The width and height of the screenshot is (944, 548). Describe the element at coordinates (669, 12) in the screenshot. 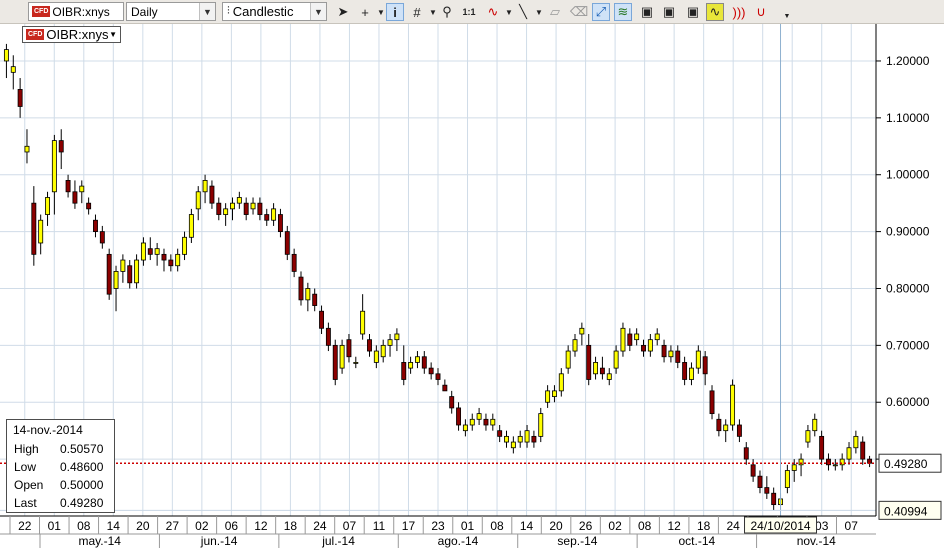

I see `picture2-icon: ▣` at that location.